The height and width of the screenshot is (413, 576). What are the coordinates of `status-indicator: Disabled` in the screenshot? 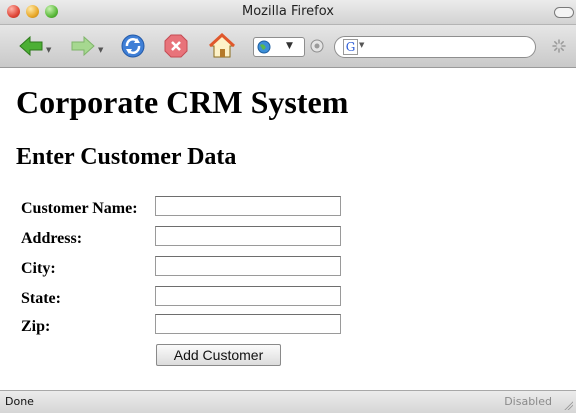 It's located at (528, 401).